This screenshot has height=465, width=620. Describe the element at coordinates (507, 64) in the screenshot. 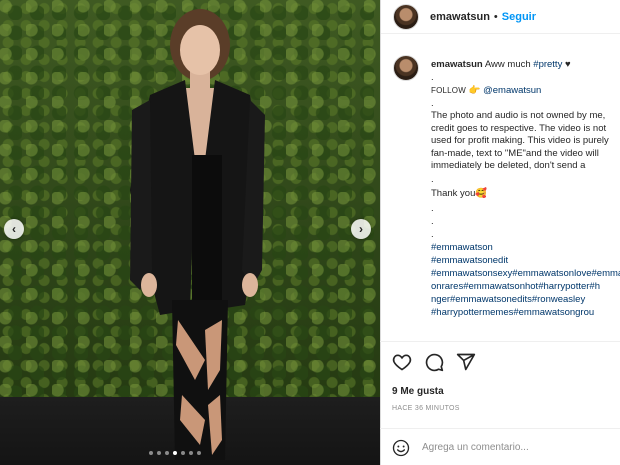

I see `caption-text: Aww much` at that location.